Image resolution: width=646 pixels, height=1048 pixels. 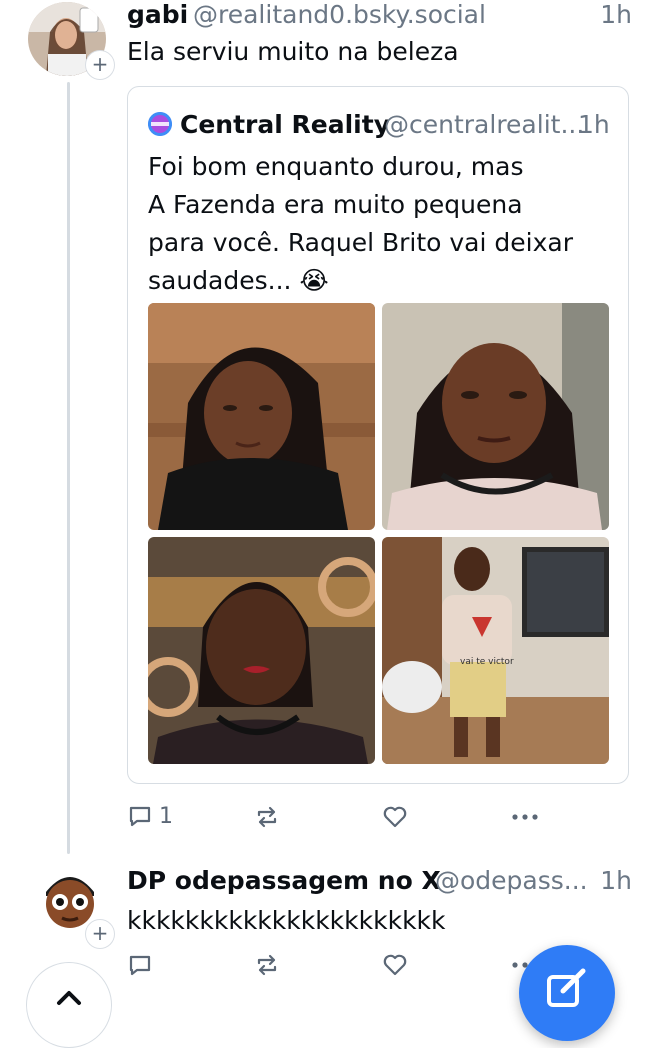 I want to click on post1-header: gabi @realitand0.bsky.social 1h, so click(x=379, y=16).